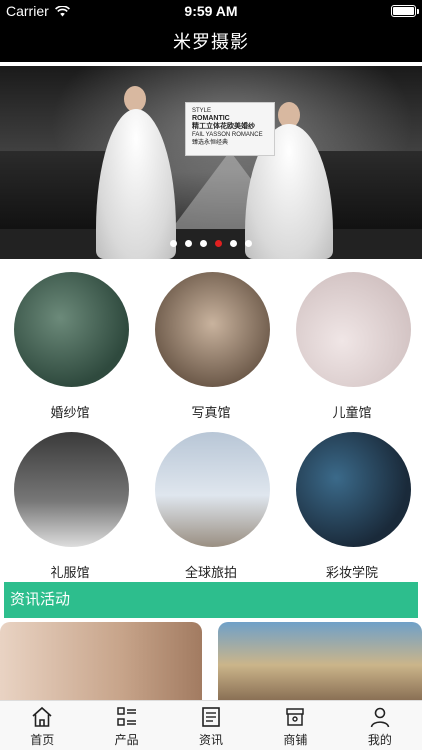  What do you see at coordinates (223, 126) in the screenshot?
I see `card-line-cn: 精工立体花欧美婚纱` at bounding box center [223, 126].